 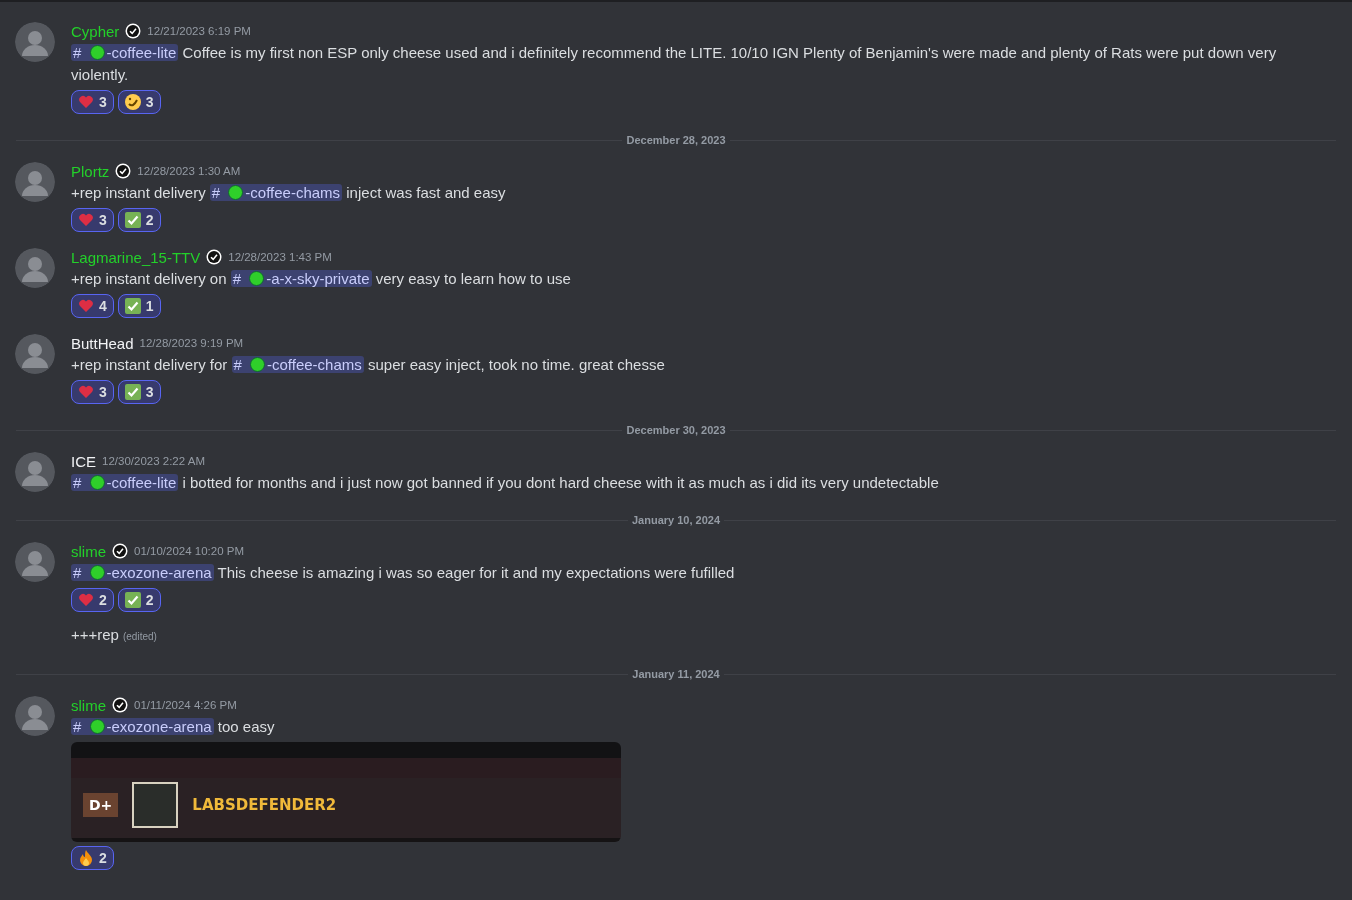 I want to click on message-text: +rep instant delivery on # -a-x-sky-private very easy to learn how to use, so click(x=321, y=279).